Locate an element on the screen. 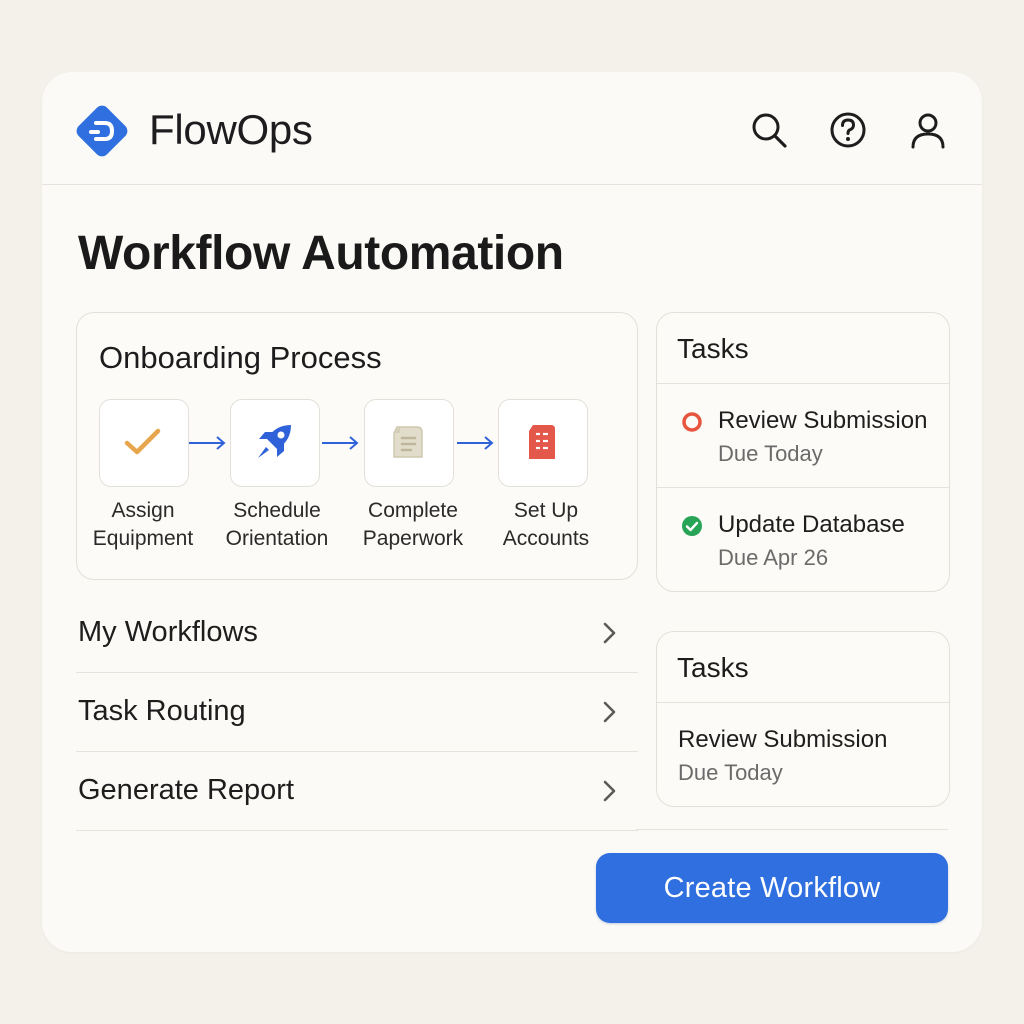 The image size is (1024, 1024). help-icon is located at coordinates (848, 130).